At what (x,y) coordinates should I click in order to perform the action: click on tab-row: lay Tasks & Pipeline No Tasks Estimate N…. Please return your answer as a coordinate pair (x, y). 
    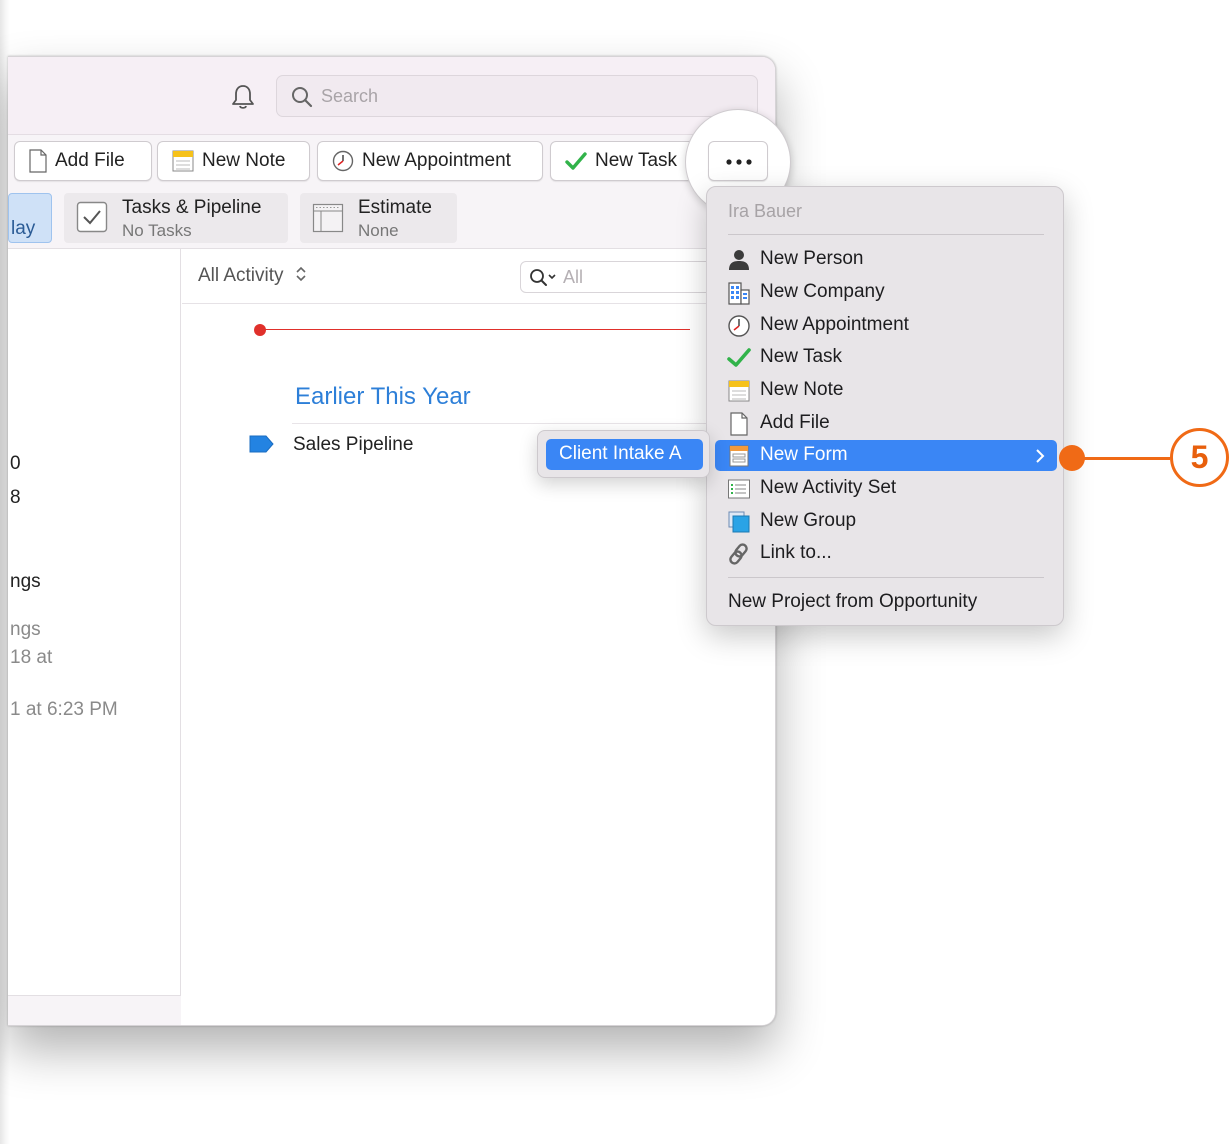
    Looking at the image, I should click on (391, 219).